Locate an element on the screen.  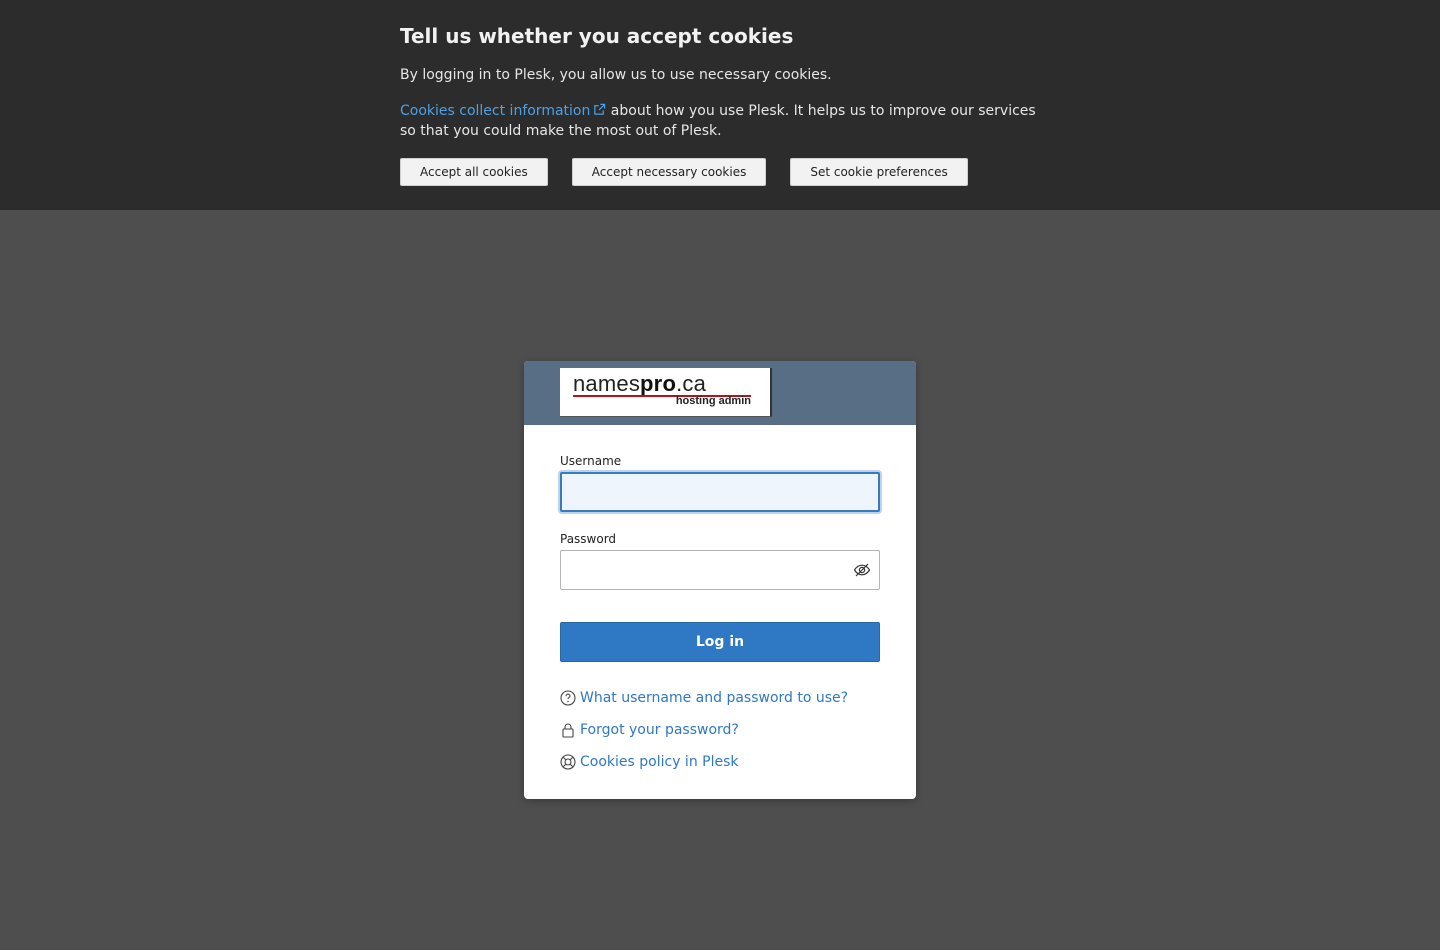
help-link-forgot-password: Forgot your password? is located at coordinates (720, 730).